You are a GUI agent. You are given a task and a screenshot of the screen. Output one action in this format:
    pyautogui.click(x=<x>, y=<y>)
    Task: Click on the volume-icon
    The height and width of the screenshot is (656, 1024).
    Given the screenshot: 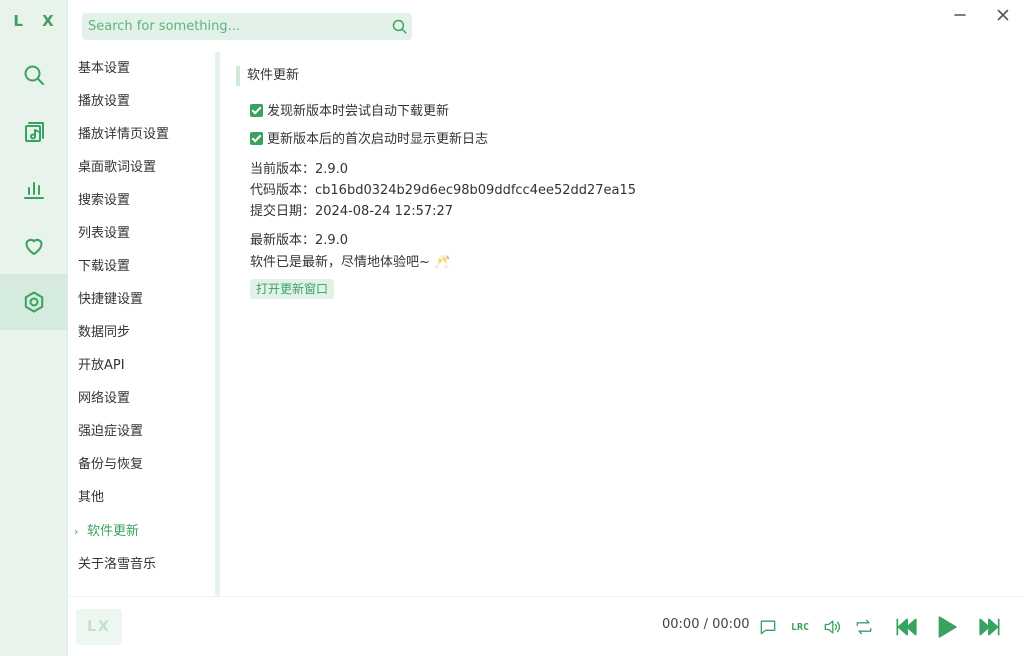 What is the action you would take?
    pyautogui.click(x=832, y=627)
    